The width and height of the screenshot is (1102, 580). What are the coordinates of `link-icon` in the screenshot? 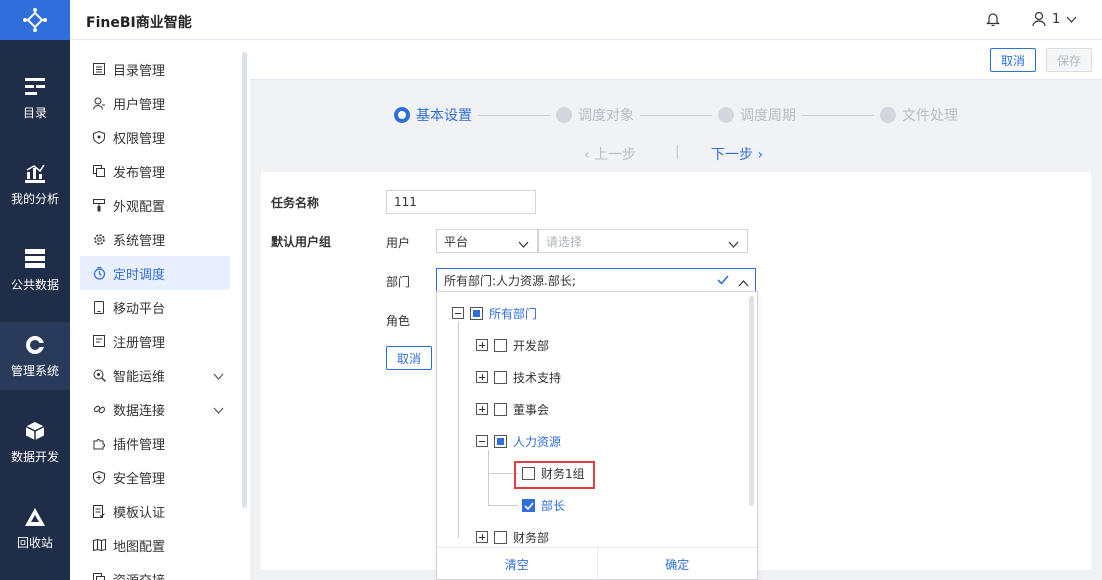 It's located at (99, 409).